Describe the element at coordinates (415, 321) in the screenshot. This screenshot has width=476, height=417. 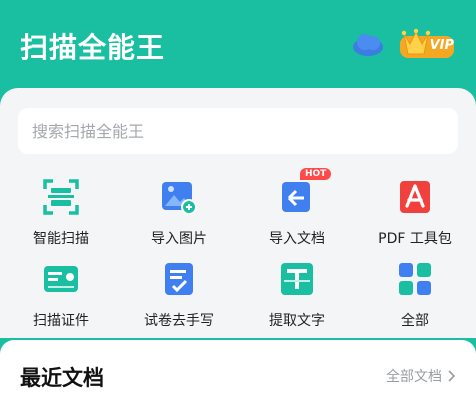
I see `tool-label: 全部` at that location.